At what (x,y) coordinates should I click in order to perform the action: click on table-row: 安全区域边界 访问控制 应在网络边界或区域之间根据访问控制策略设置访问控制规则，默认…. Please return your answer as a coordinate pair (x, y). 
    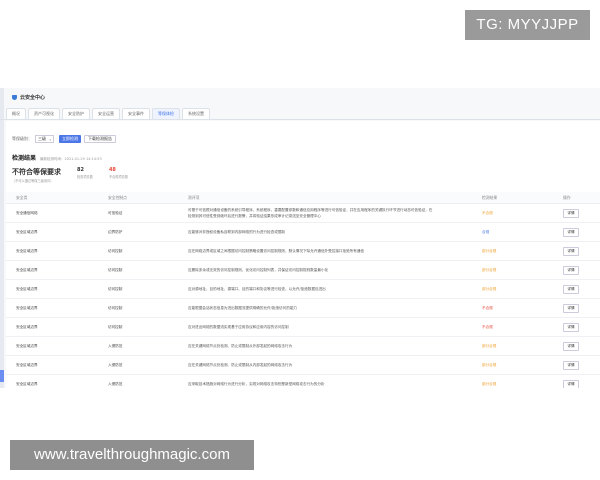
    Looking at the image, I should click on (303, 251).